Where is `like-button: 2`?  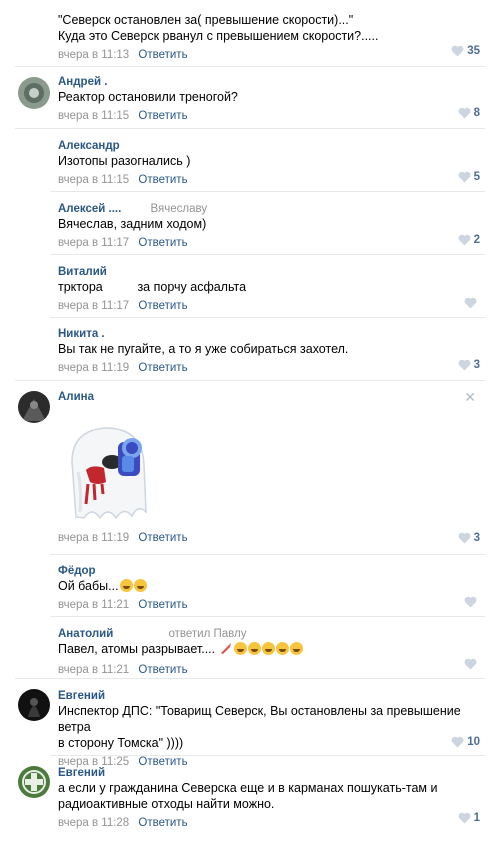 like-button: 2 is located at coordinates (469, 240).